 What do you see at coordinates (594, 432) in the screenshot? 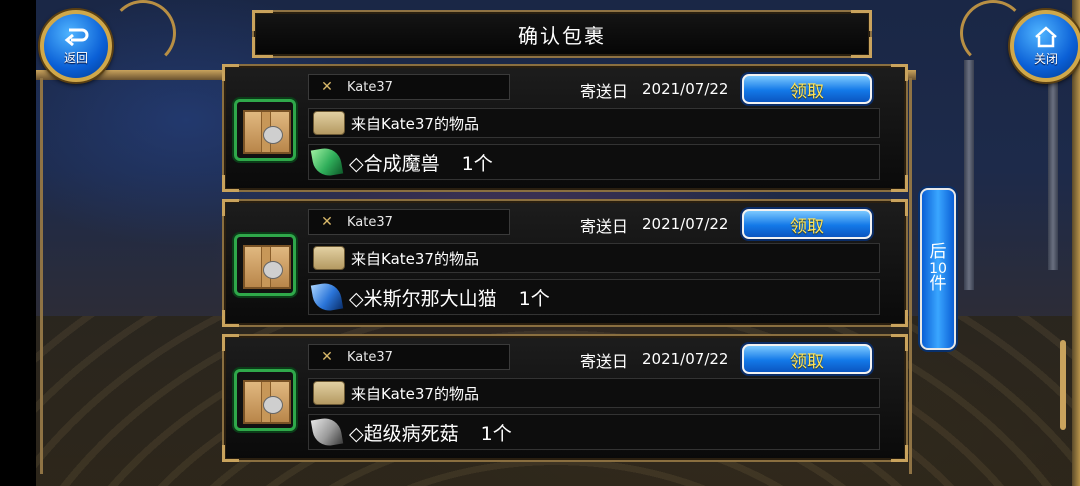
I see `item-field: ◇超级病死菇 1个` at bounding box center [594, 432].